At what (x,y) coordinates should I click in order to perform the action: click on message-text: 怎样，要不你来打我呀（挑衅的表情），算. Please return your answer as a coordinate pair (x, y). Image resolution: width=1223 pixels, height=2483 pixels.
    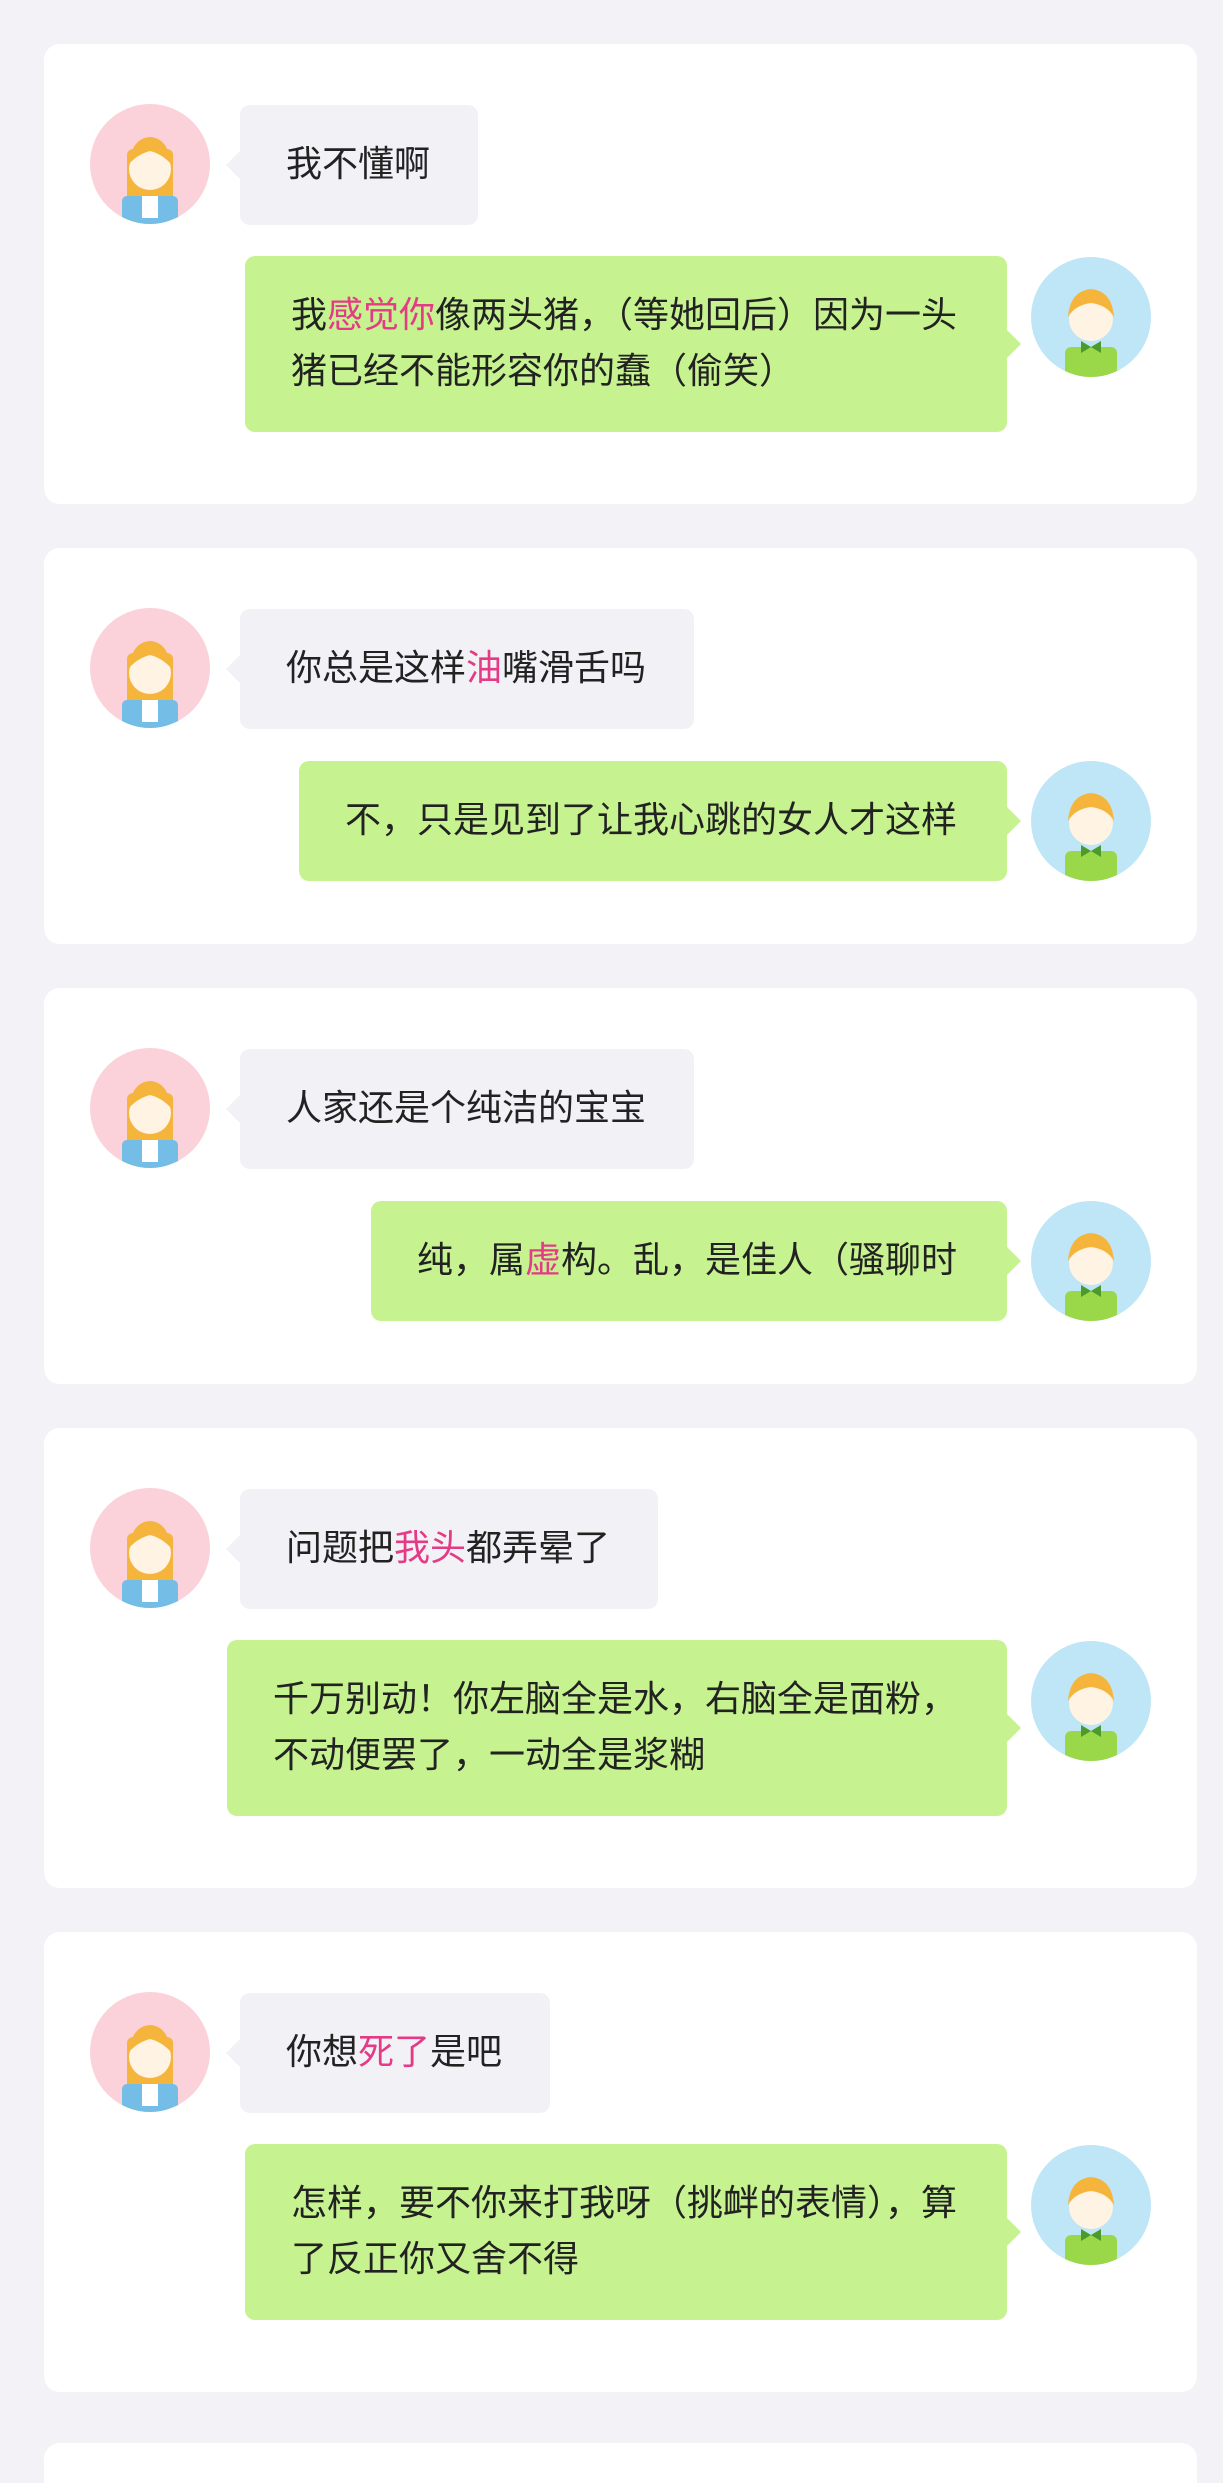
    Looking at the image, I should click on (623, 2203).